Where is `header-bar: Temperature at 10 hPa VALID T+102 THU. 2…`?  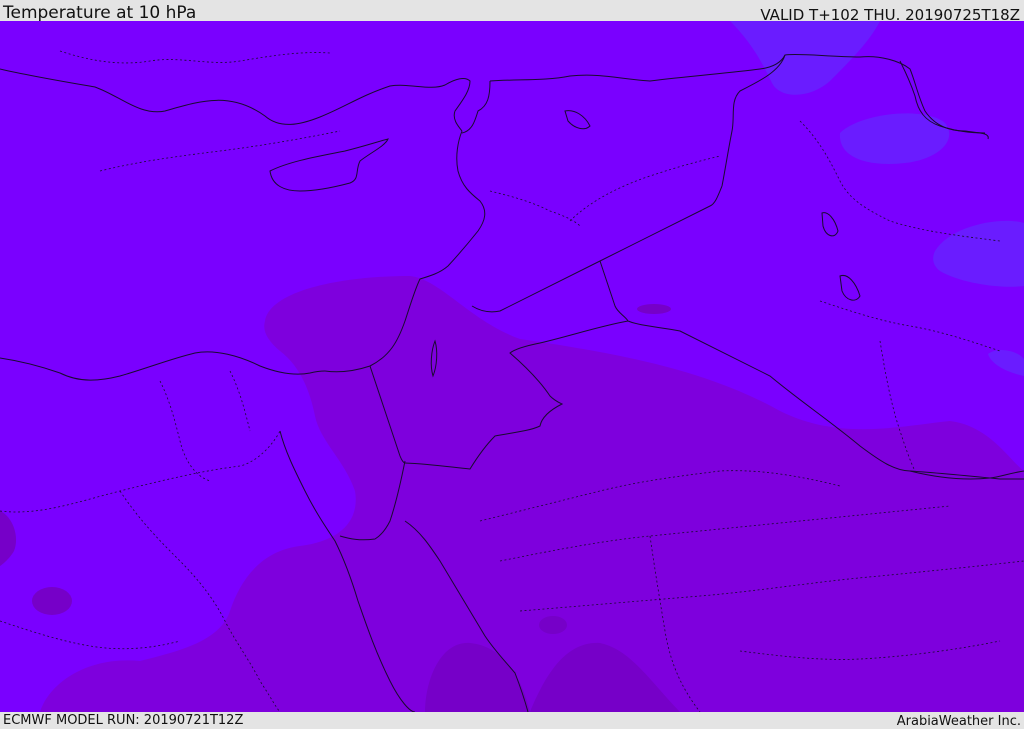 header-bar: Temperature at 10 hPa VALID T+102 THU. 2… is located at coordinates (512, 12).